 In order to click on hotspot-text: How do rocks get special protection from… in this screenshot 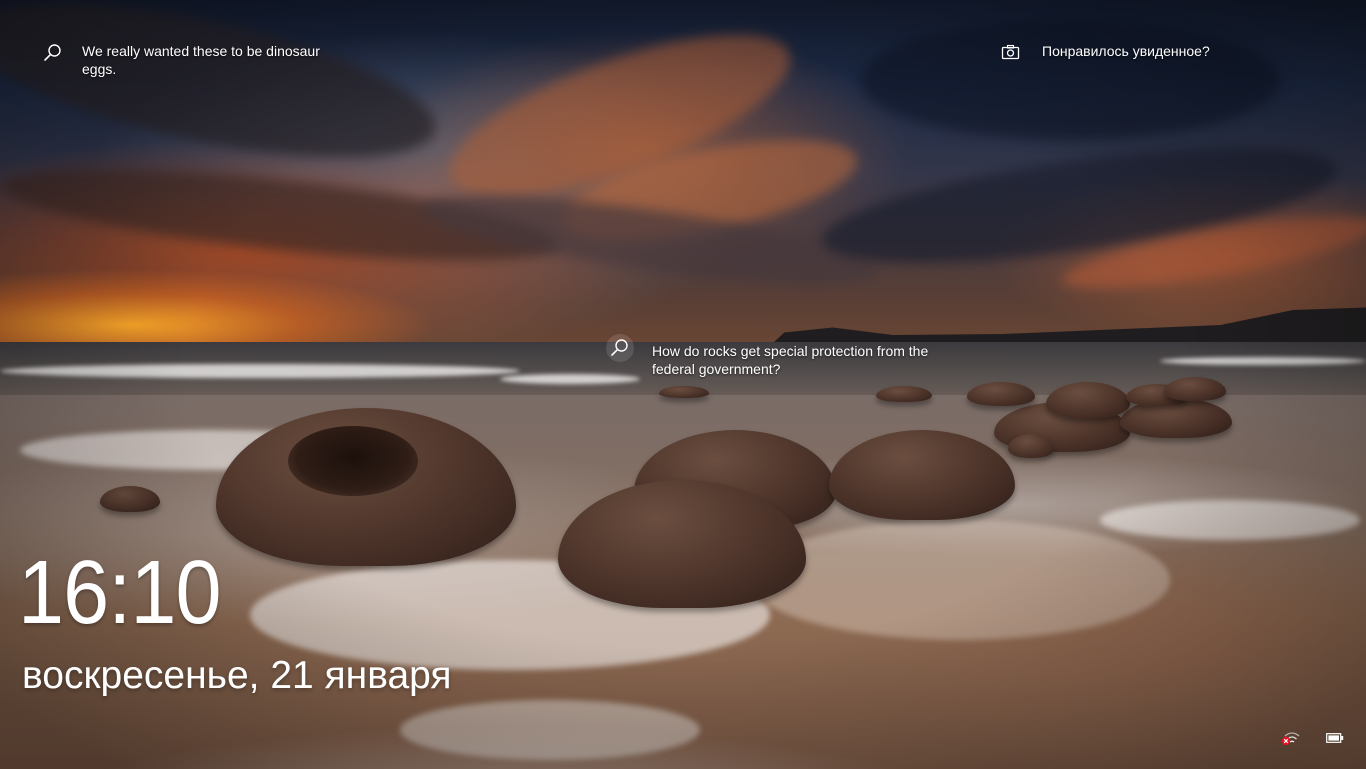, I will do `click(790, 360)`.